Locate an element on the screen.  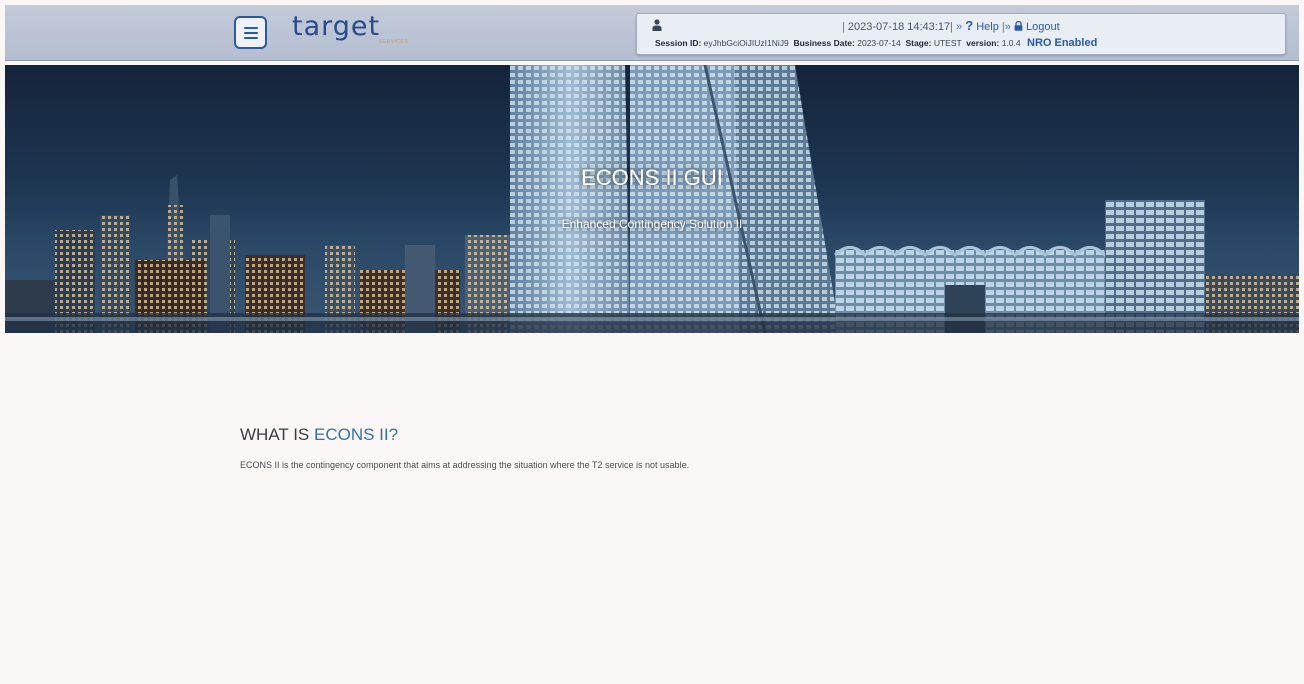
help-label: Help is located at coordinates (987, 27).